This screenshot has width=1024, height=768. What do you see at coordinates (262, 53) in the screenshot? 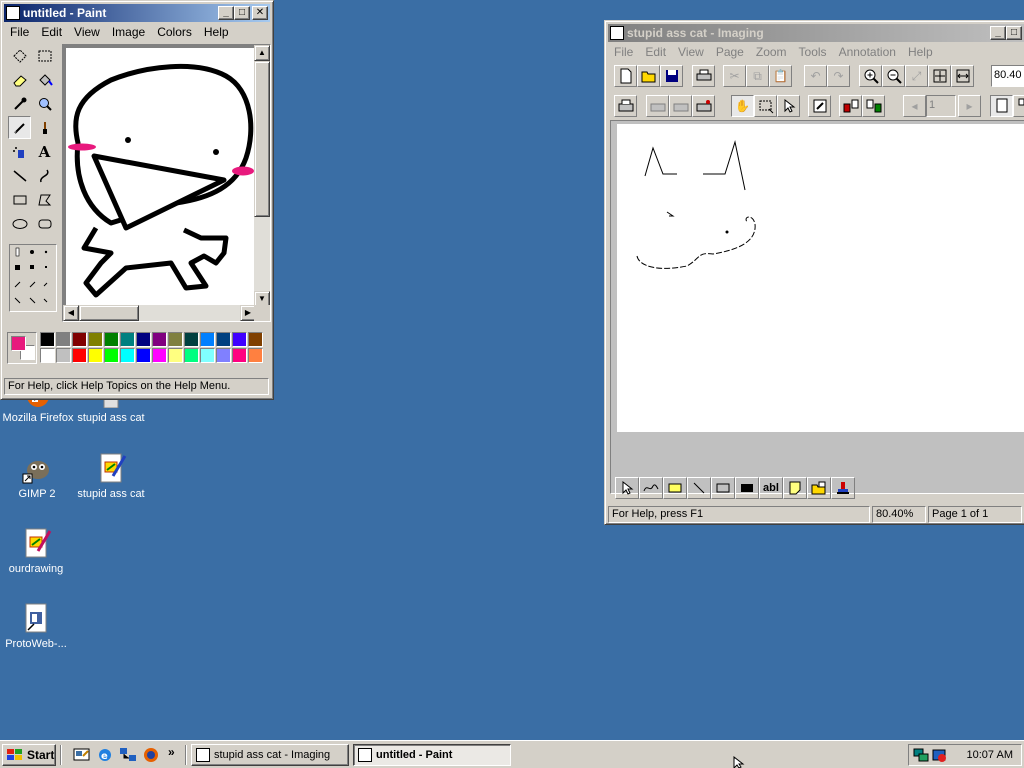
I see `scroll-up-button: ▲` at bounding box center [262, 53].